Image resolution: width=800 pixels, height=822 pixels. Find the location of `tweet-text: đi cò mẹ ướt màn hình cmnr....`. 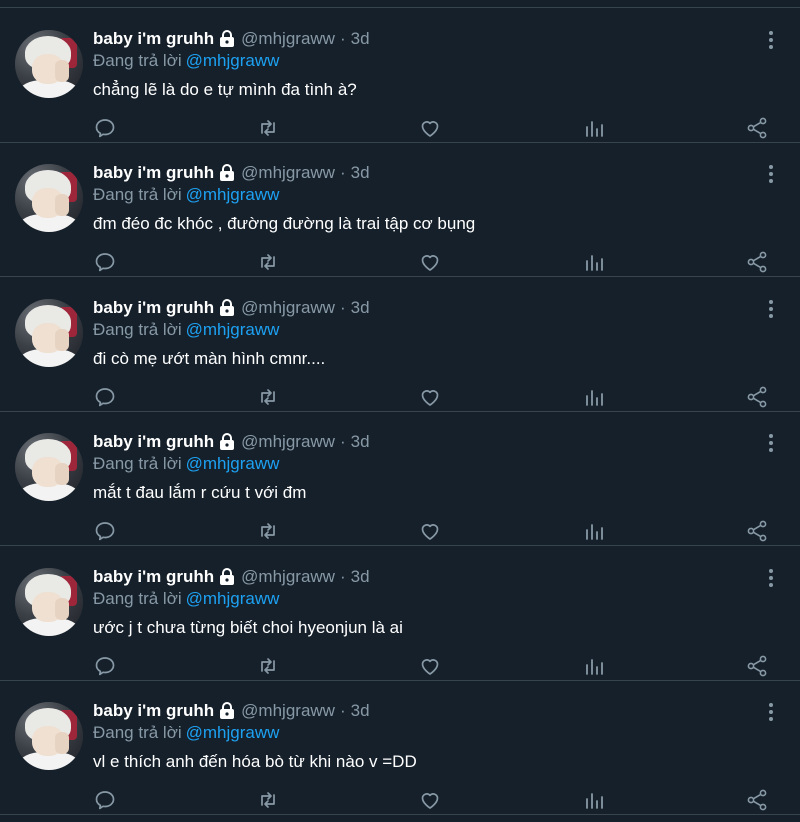

tweet-text: đi cò mẹ ướt màn hình cmnr.... is located at coordinates (209, 358).